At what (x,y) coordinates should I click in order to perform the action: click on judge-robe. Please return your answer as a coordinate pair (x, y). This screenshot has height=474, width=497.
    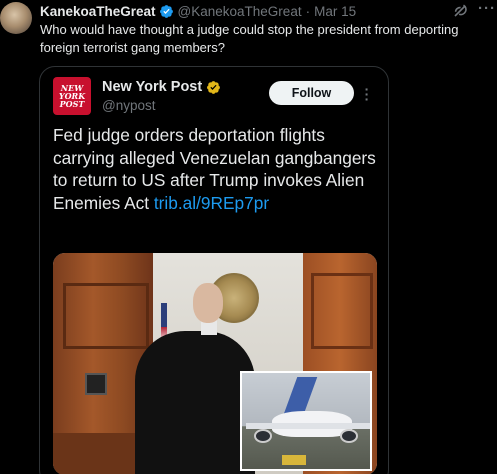
    Looking at the image, I should click on (195, 402).